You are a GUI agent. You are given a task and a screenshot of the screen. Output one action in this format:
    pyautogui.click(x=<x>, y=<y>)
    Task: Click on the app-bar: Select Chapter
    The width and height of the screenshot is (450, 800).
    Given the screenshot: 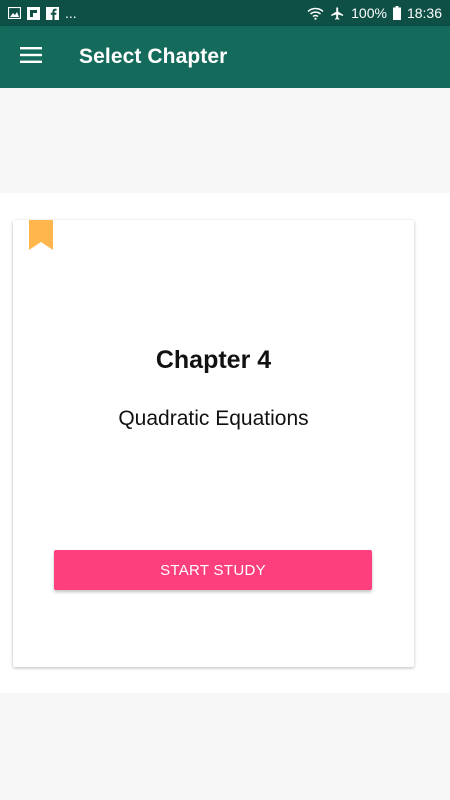 What is the action you would take?
    pyautogui.click(x=225, y=57)
    